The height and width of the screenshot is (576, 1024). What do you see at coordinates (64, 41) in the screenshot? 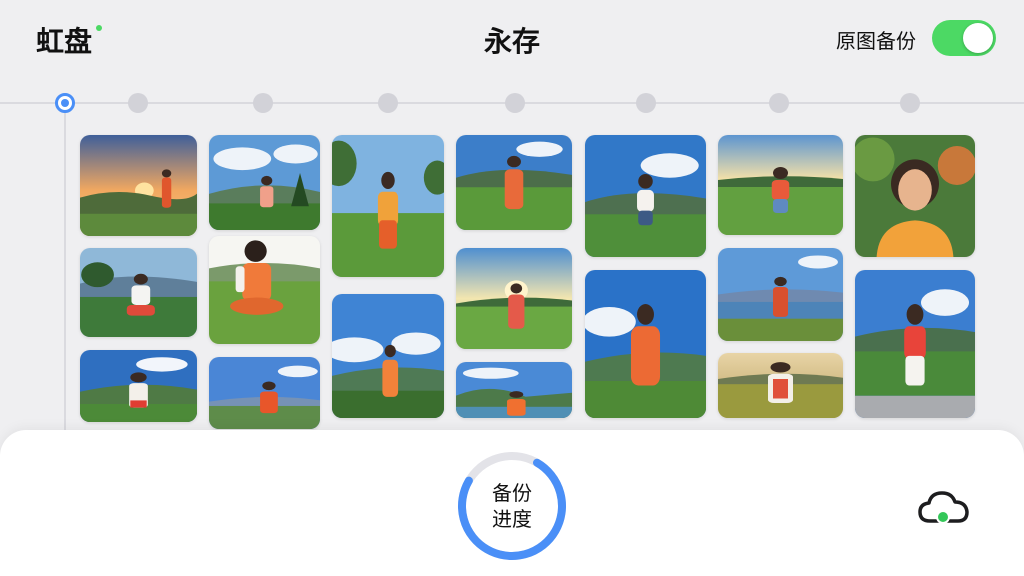
I see `app-logo: 虹盘` at bounding box center [64, 41].